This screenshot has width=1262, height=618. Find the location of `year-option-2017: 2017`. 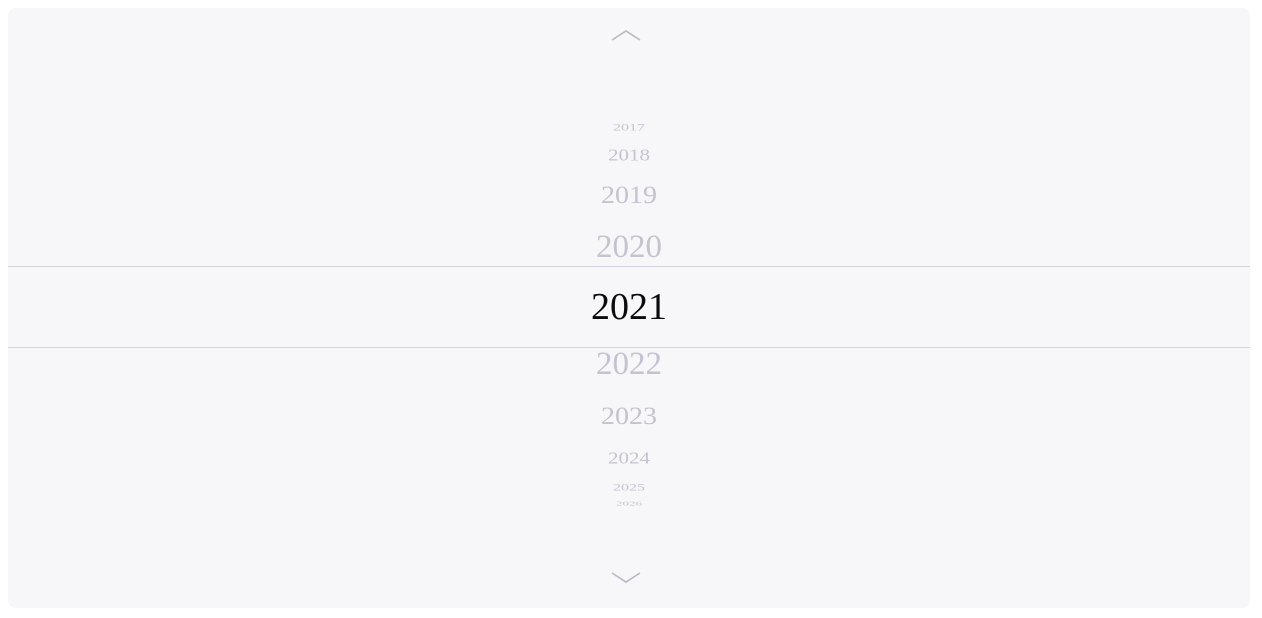

year-option-2017: 2017 is located at coordinates (629, 128).